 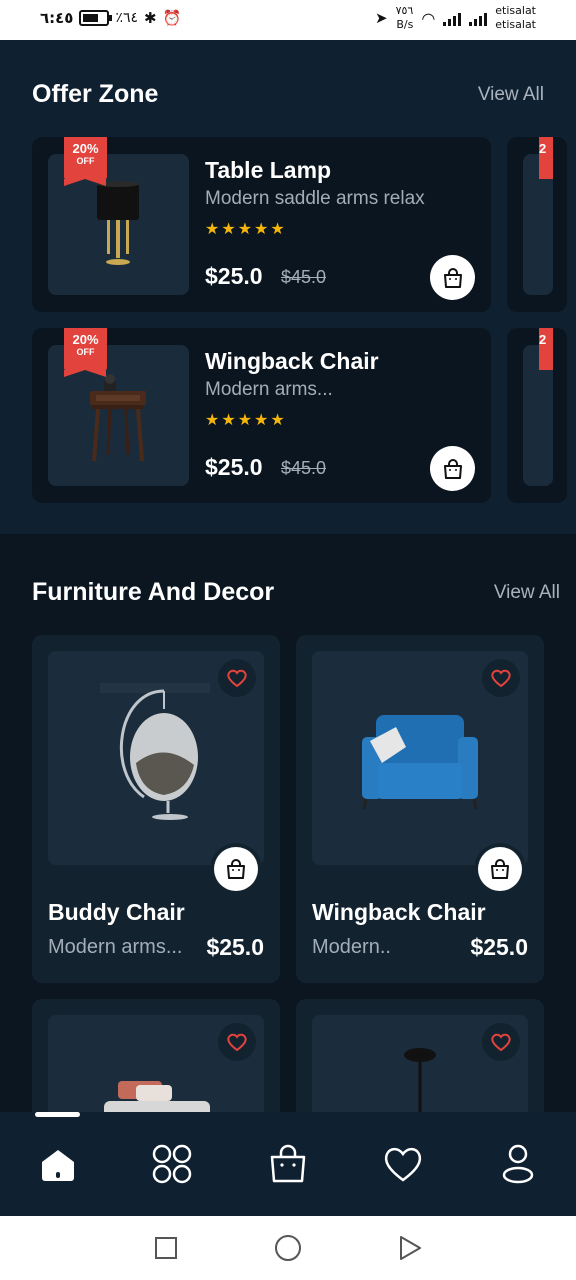 I want to click on net-speed: ٧٥٦ B/s, so click(x=405, y=18).